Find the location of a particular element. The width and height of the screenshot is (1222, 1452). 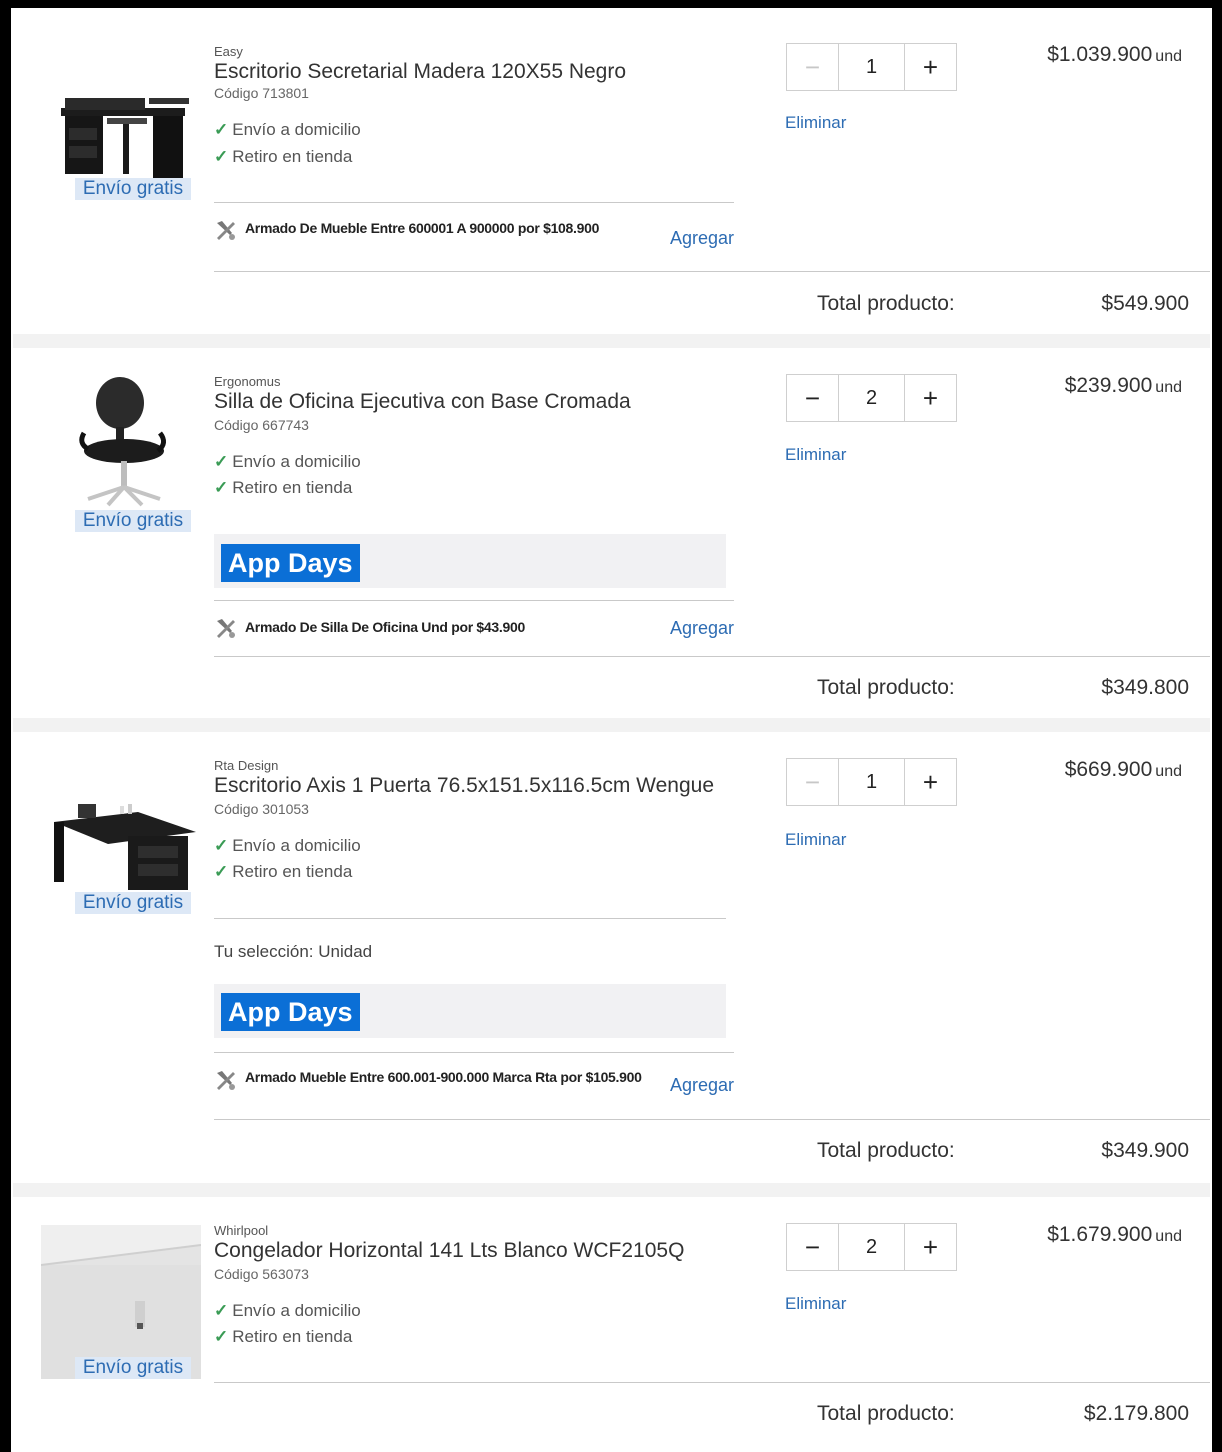

product-code: Código 713801 is located at coordinates (261, 93).